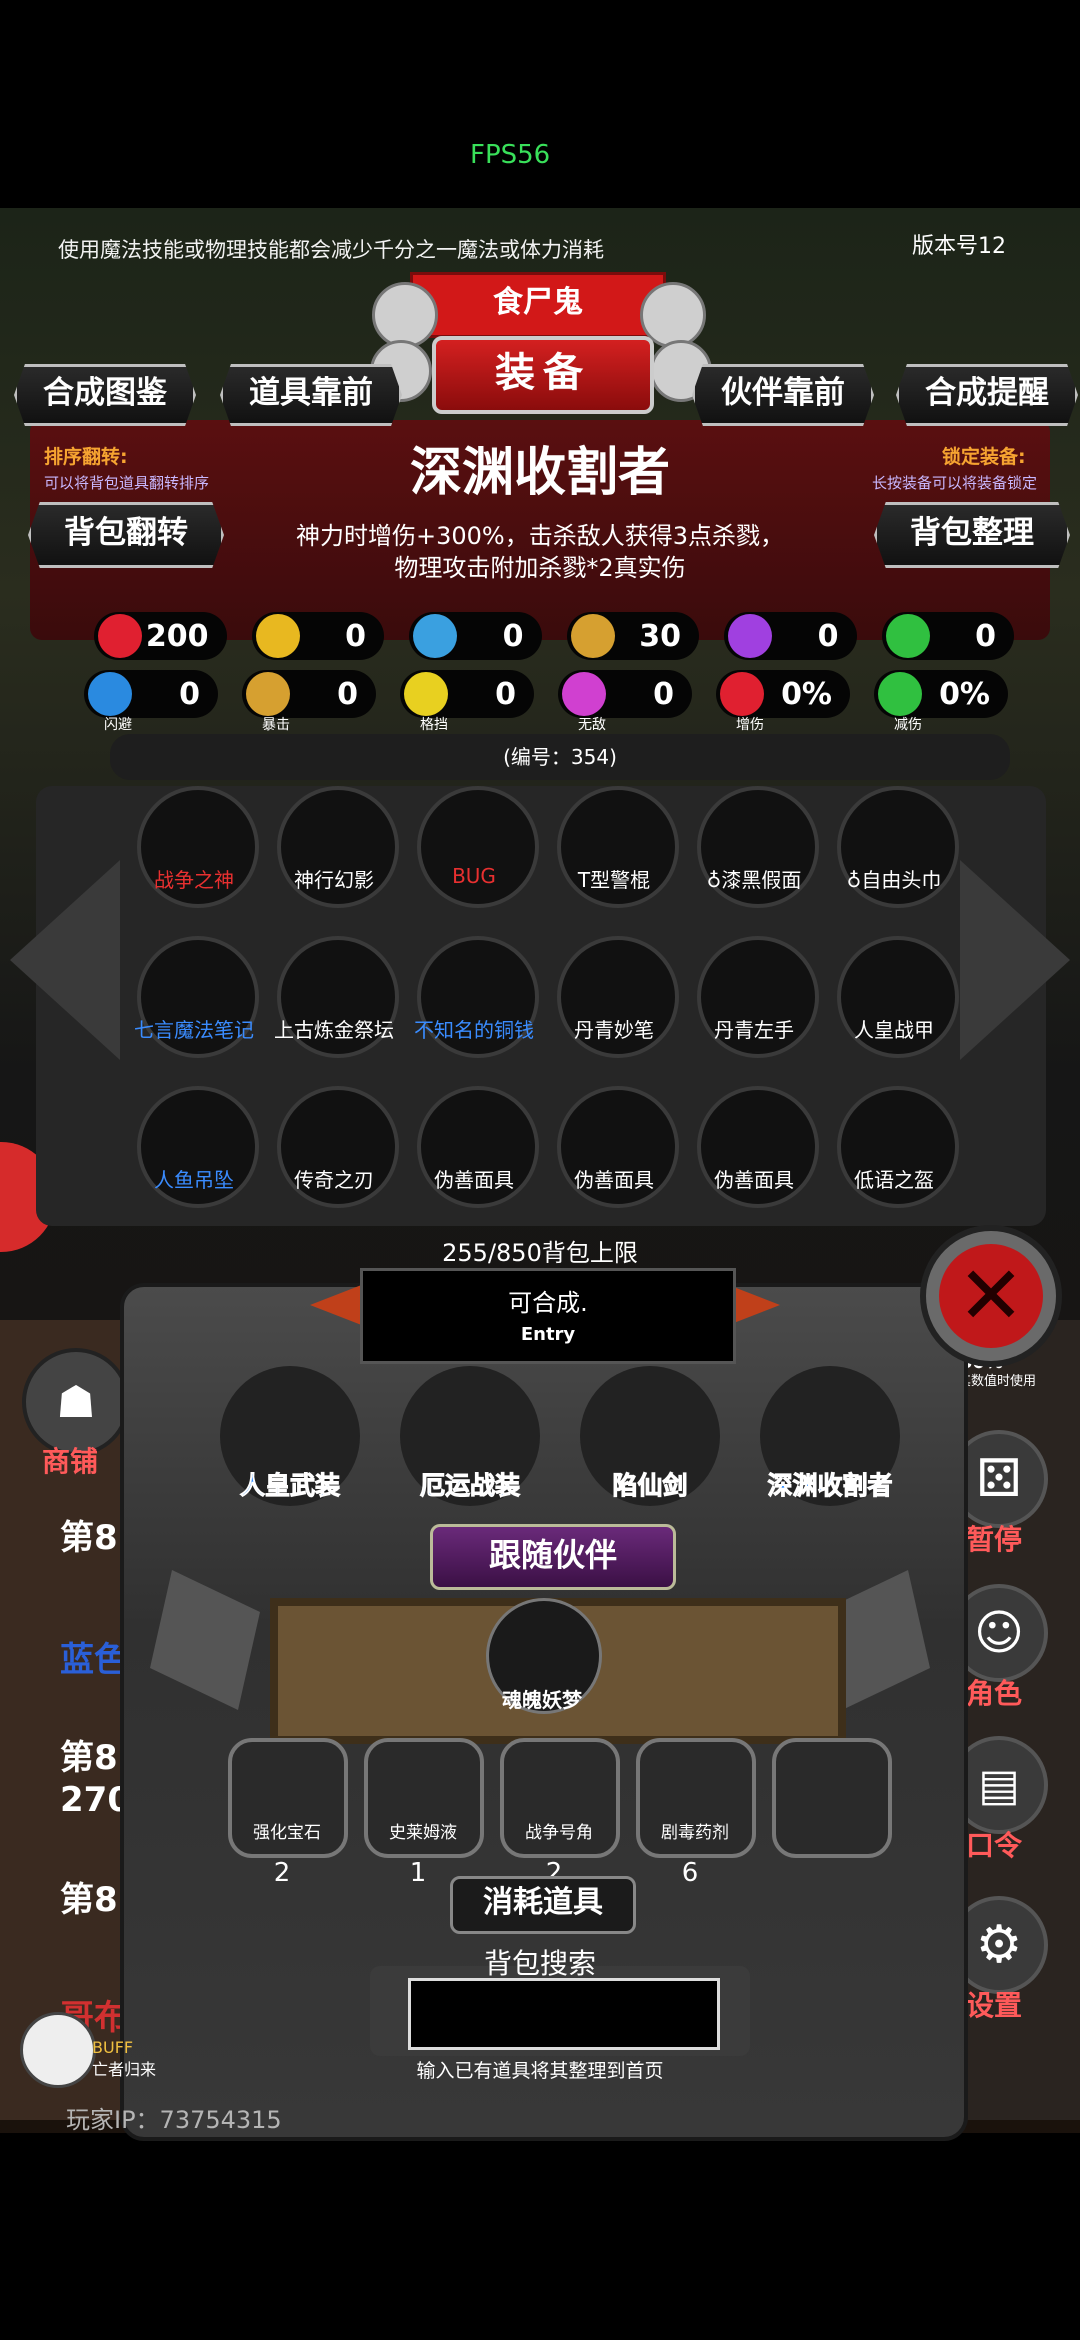 The image size is (1080, 2340). I want to click on version-label: 版本号12, so click(959, 246).